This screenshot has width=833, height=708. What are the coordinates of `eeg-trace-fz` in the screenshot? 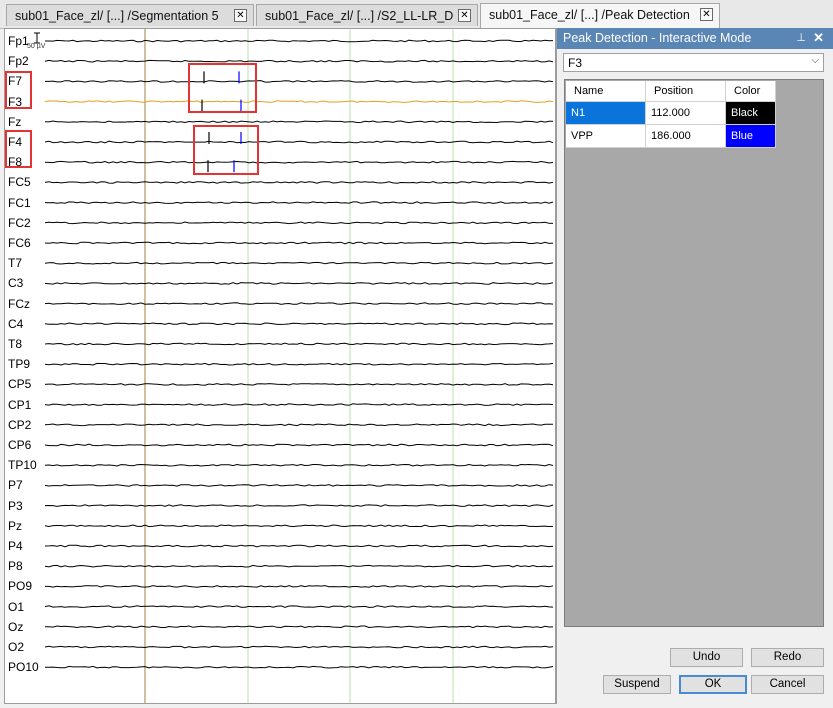 It's located at (299, 122).